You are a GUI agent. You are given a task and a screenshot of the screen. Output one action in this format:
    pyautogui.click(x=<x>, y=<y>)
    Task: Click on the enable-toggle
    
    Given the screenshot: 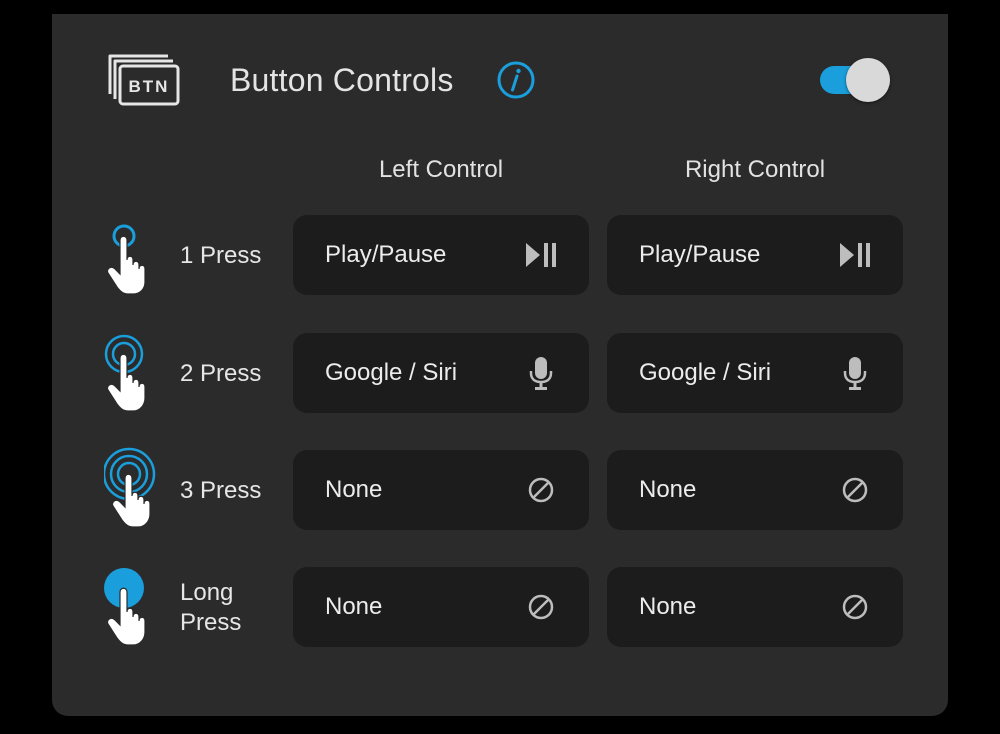 What is the action you would take?
    pyautogui.click(x=856, y=80)
    